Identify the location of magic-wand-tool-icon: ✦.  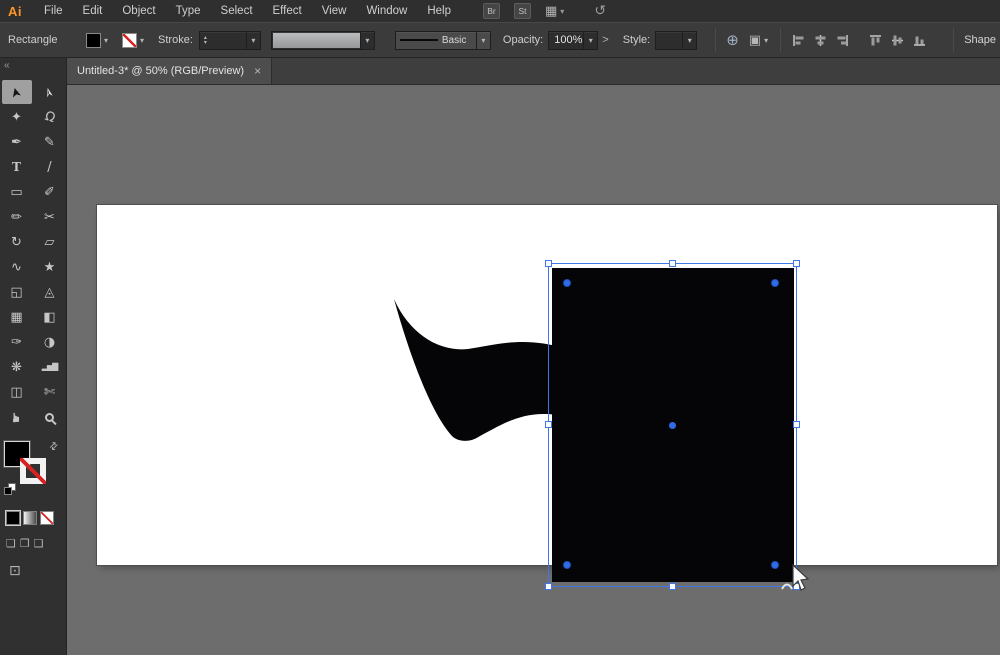
(16, 117).